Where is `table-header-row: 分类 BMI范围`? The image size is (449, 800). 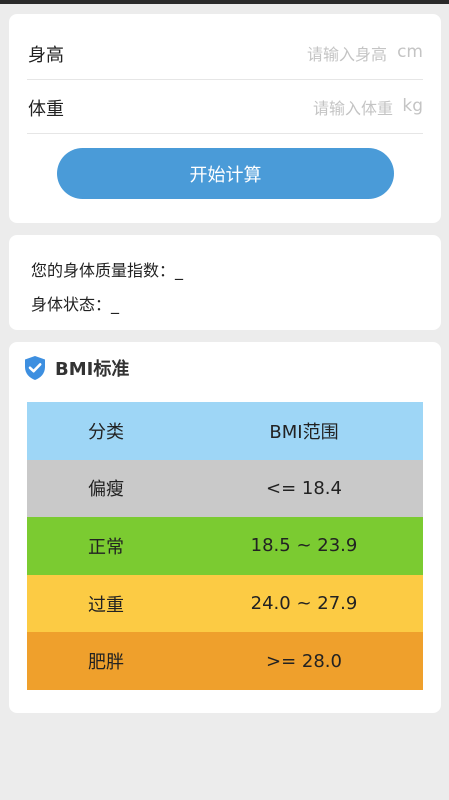 table-header-row: 分类 BMI范围 is located at coordinates (225, 431).